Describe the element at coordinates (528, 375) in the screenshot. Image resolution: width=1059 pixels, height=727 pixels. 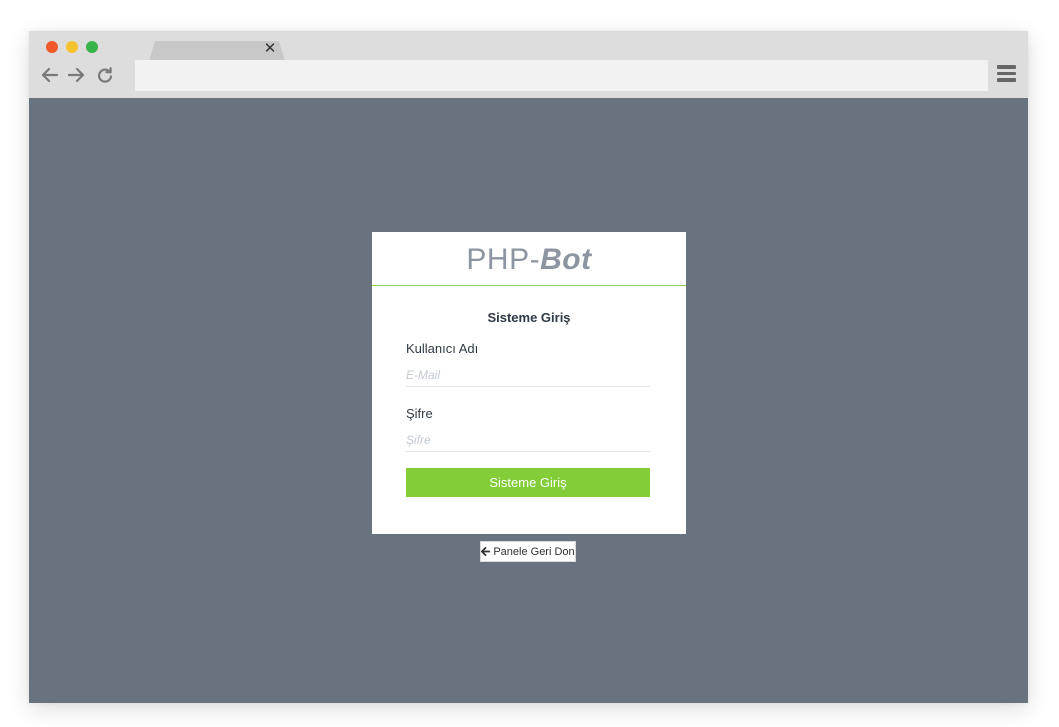
I see `email-field` at that location.